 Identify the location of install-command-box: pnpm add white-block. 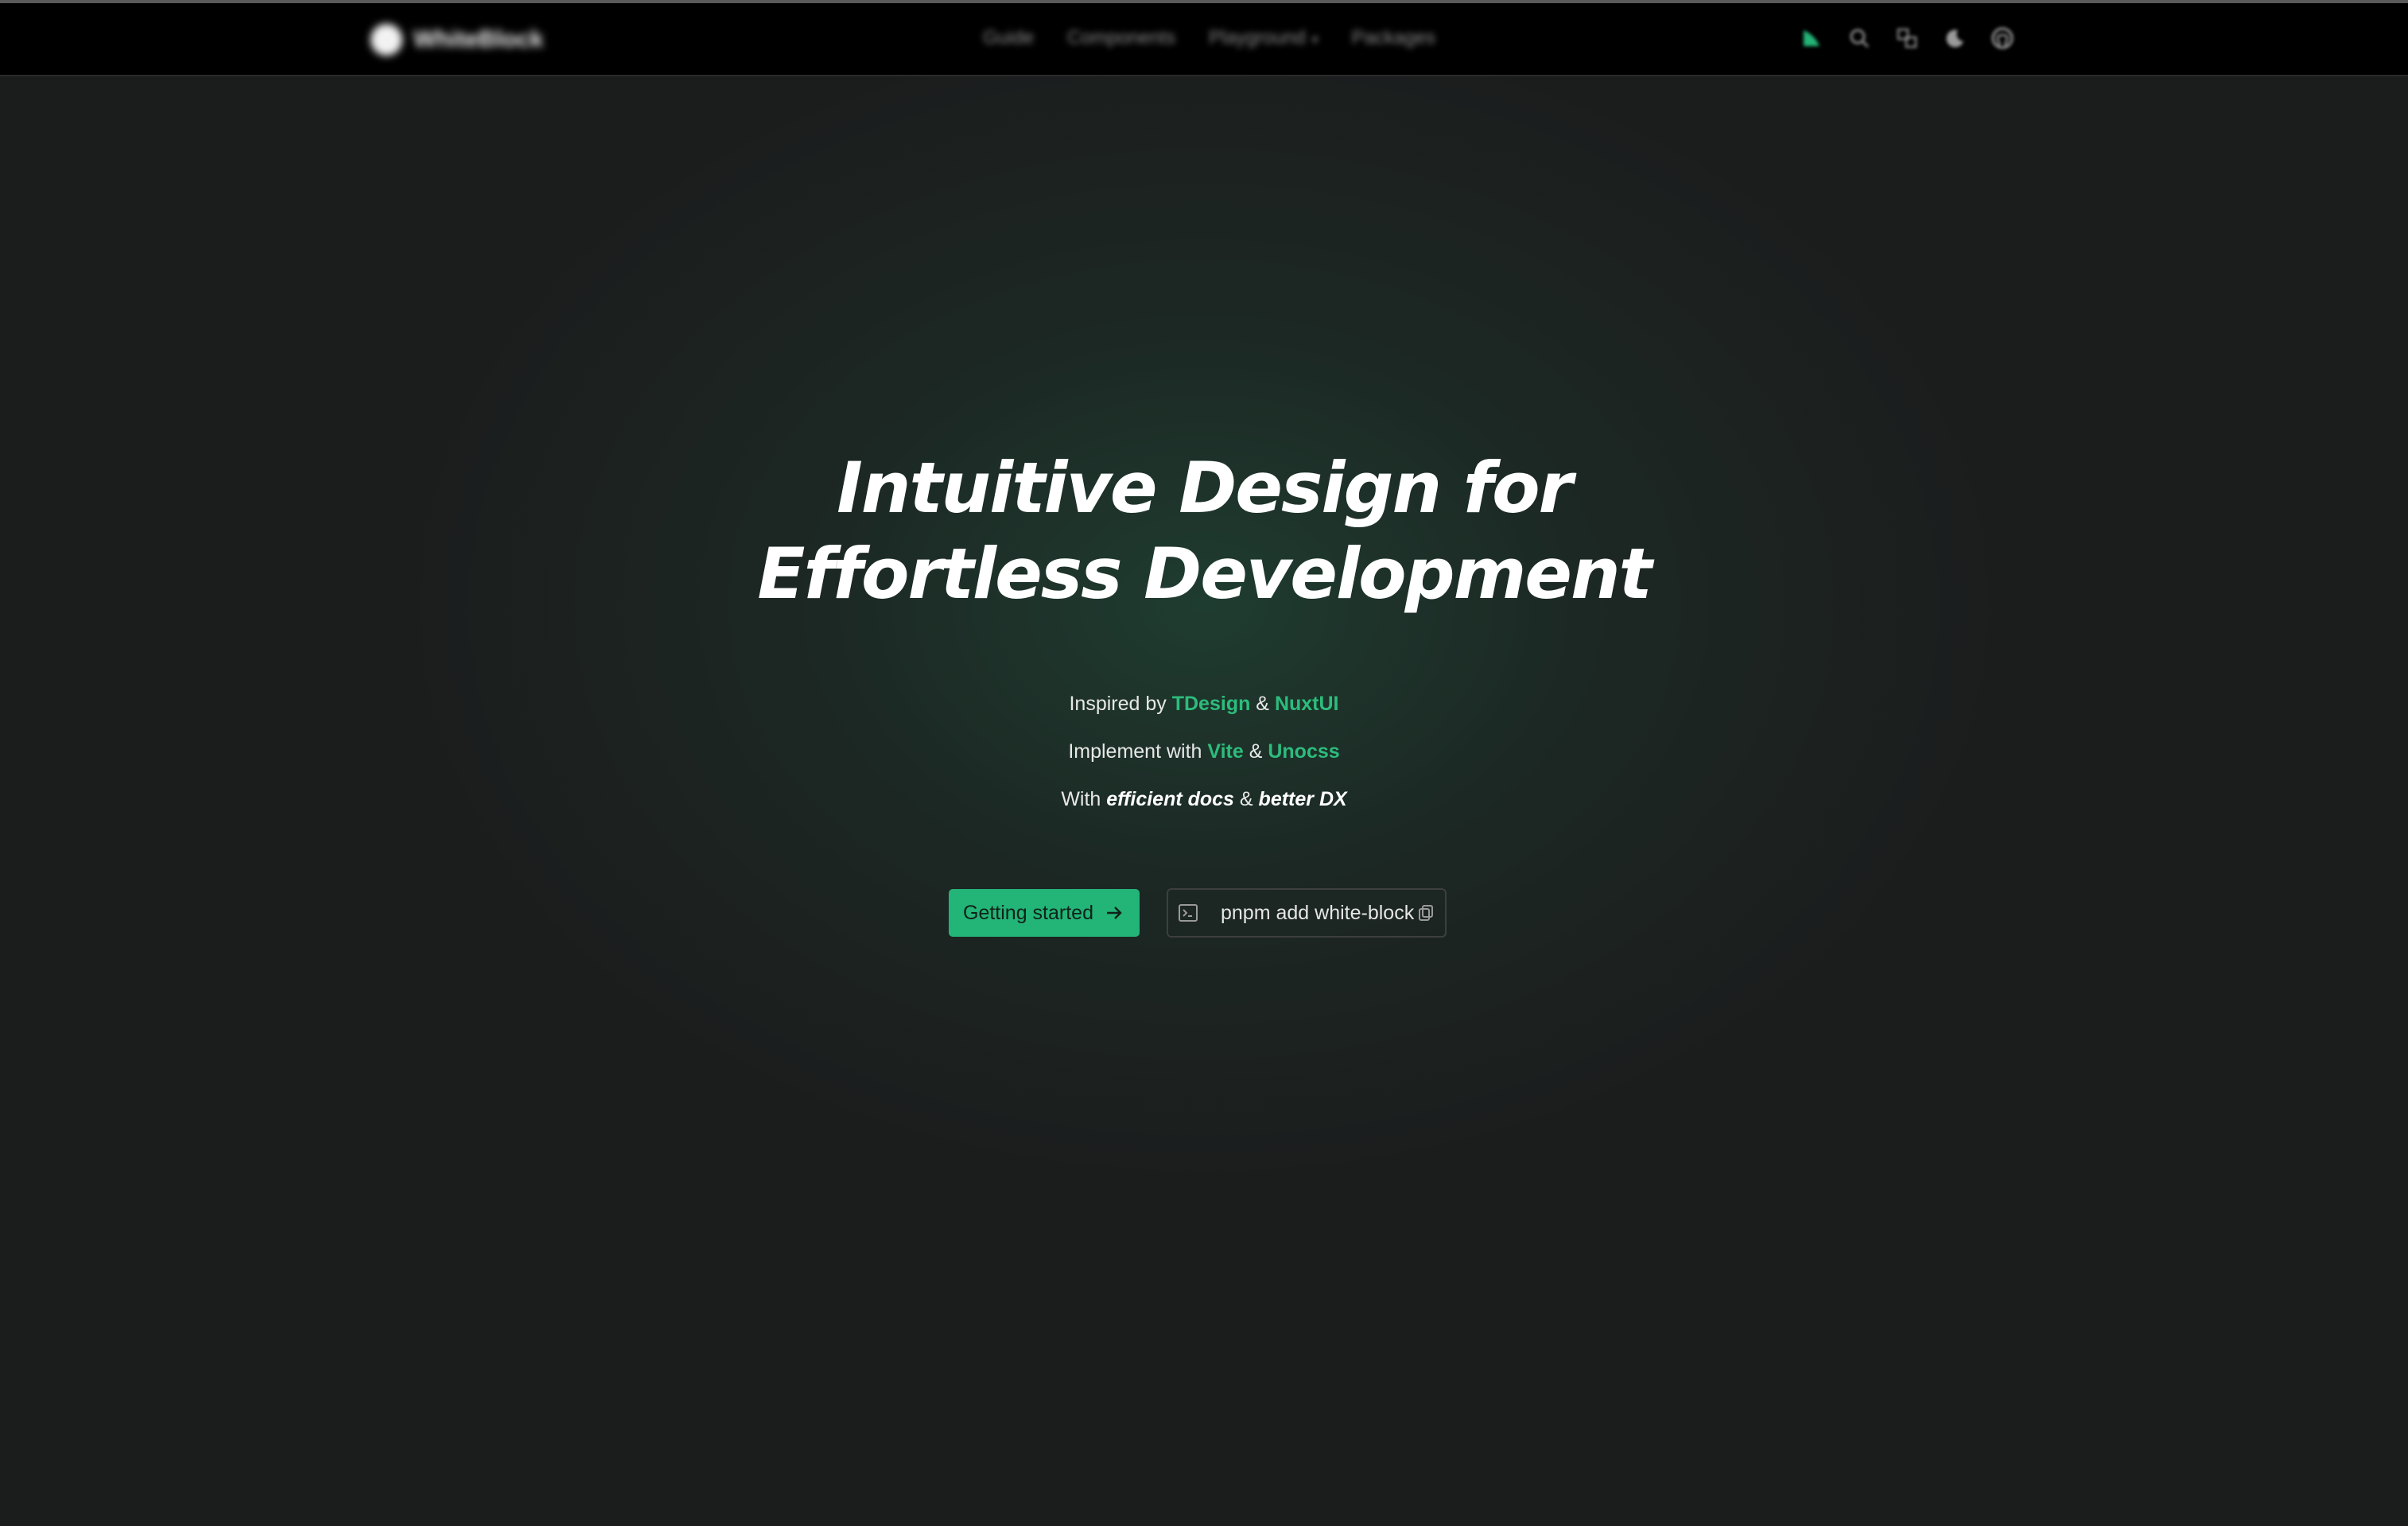
(1307, 913).